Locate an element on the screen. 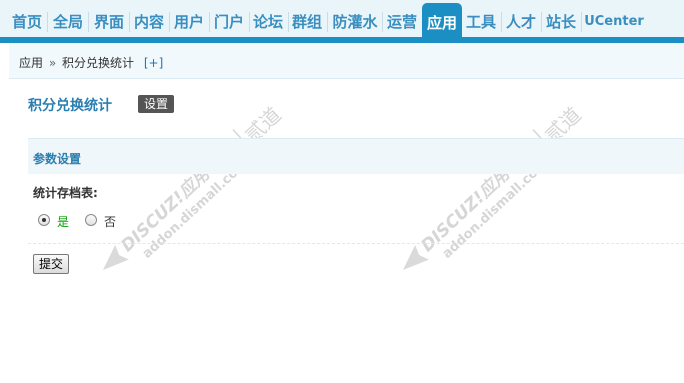 The image size is (684, 383). section-title: 参数设置 is located at coordinates (57, 159).